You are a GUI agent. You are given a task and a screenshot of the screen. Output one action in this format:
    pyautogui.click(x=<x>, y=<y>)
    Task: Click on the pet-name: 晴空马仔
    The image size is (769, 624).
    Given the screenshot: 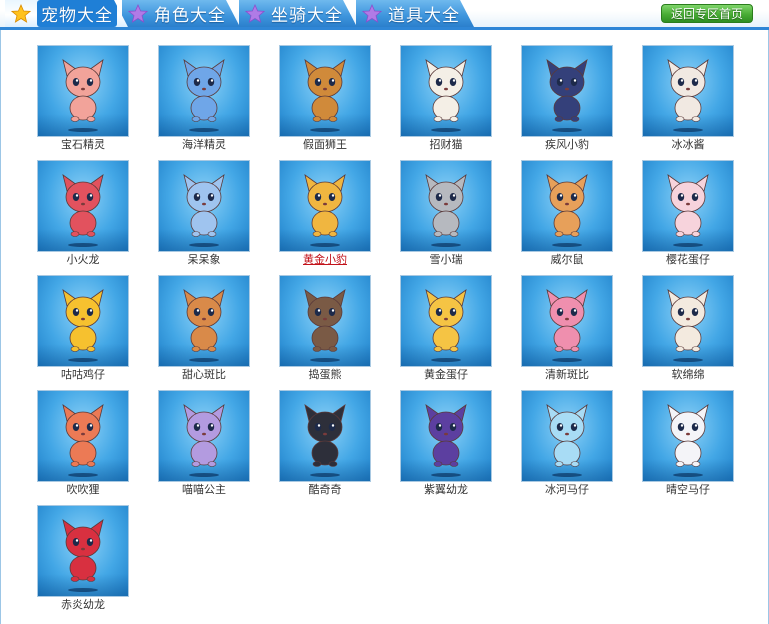 What is the action you would take?
    pyautogui.click(x=688, y=490)
    